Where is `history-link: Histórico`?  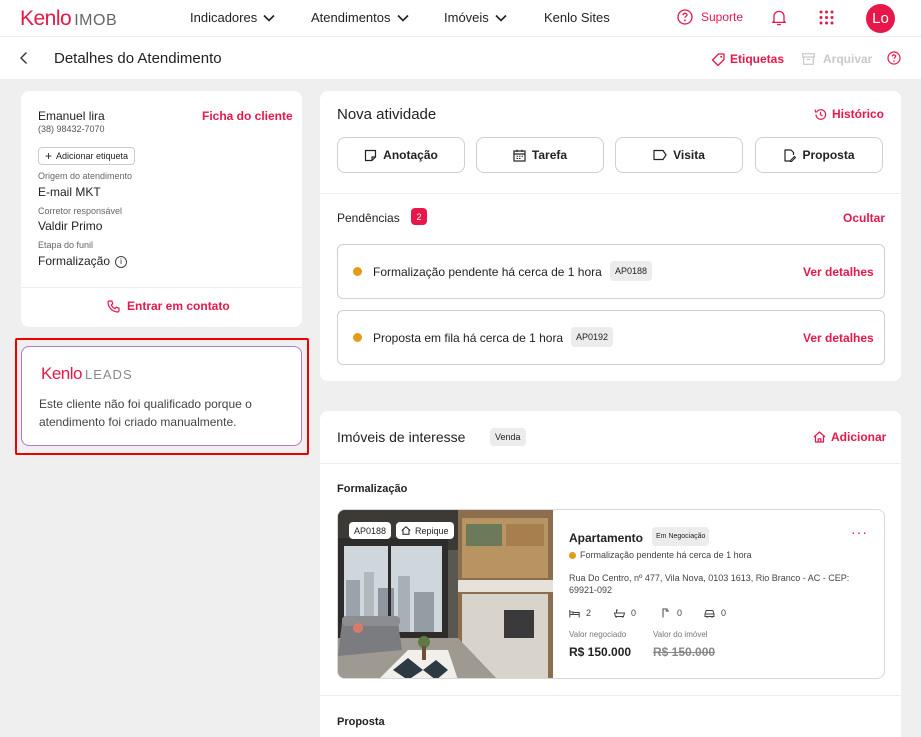
history-link: Histórico is located at coordinates (849, 114).